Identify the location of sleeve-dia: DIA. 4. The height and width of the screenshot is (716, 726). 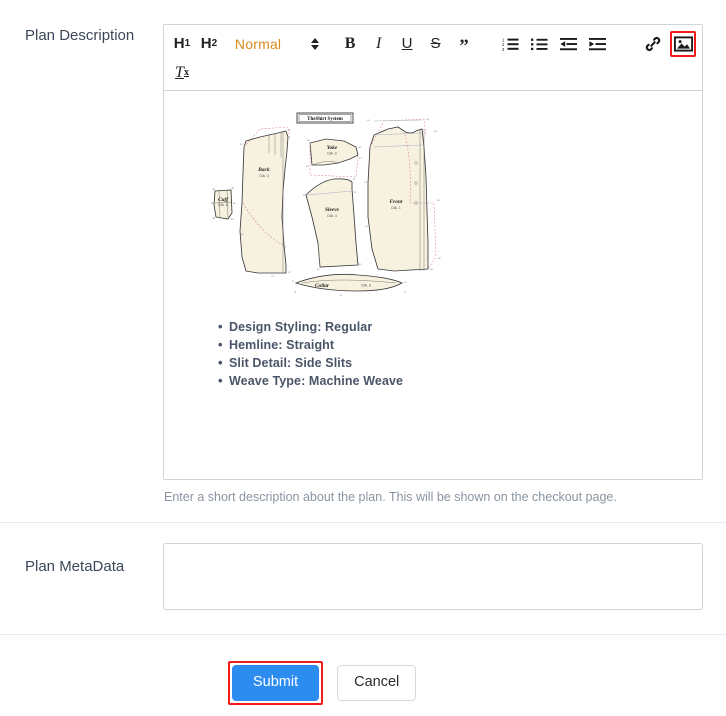
(332, 216).